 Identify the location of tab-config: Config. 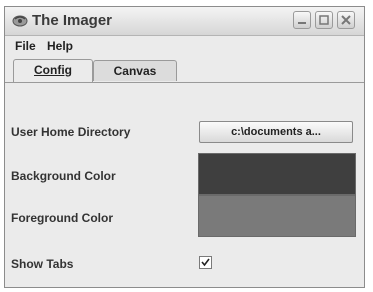
(53, 70).